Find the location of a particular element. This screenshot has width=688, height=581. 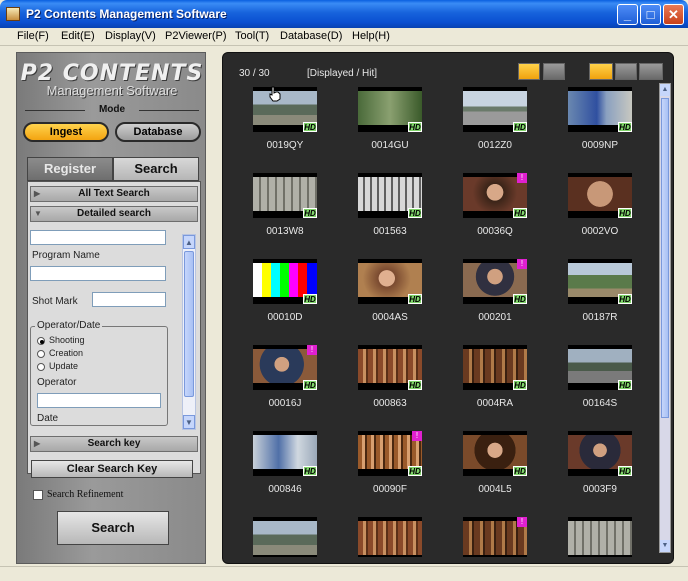

menu-p2viewer: P2Viewer(P) is located at coordinates (196, 36).